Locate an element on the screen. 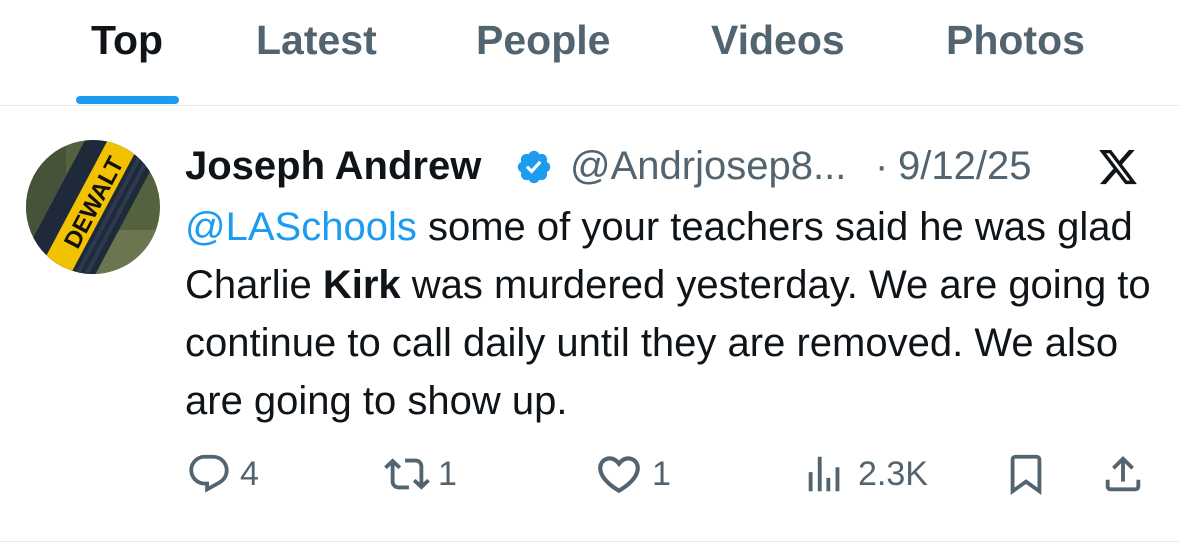 The height and width of the screenshot is (551, 1179). bookmark-button is located at coordinates (1026, 474).